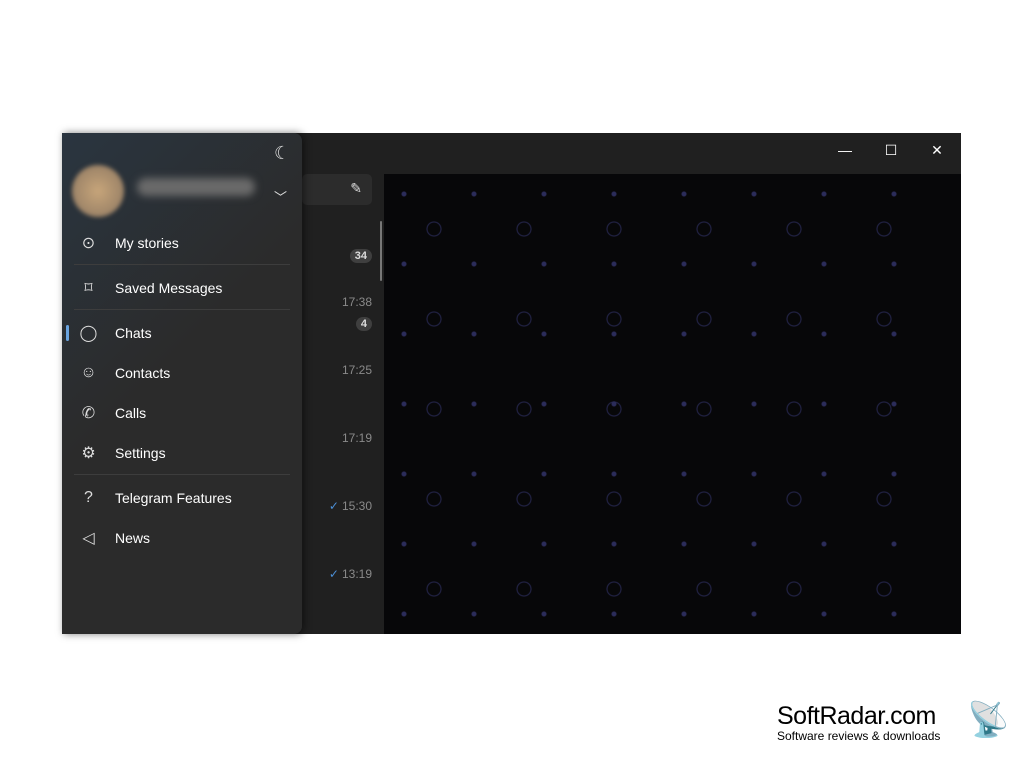 The height and width of the screenshot is (768, 1024). Describe the element at coordinates (143, 373) in the screenshot. I see `menu-item-label: Contacts` at that location.